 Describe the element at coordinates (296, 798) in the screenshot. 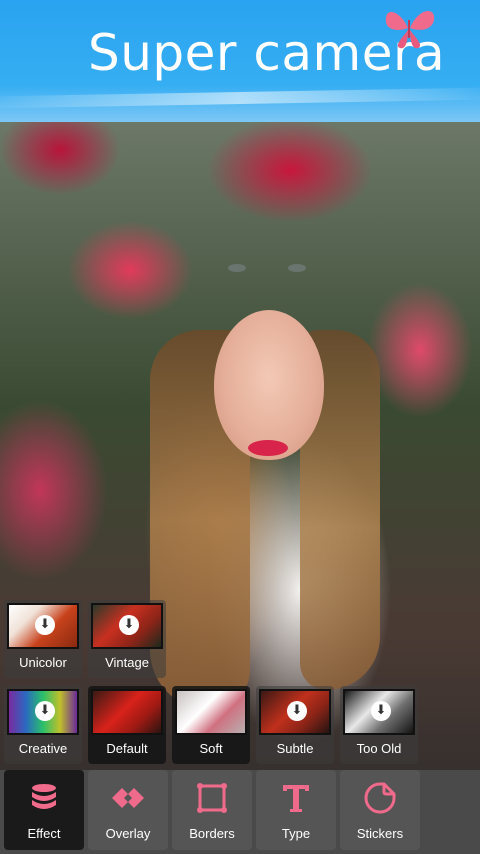

I see `text-t-icon` at that location.